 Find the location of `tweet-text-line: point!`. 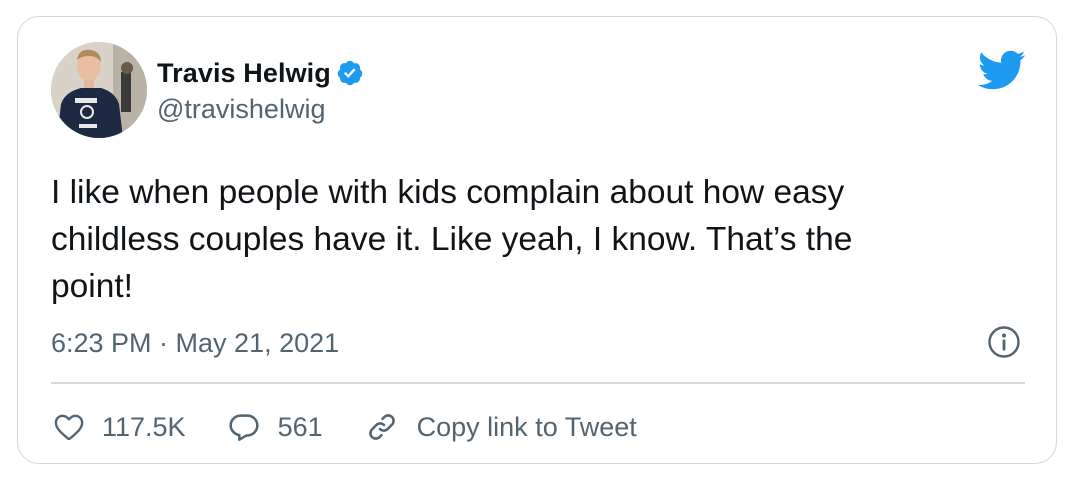

tweet-text-line: point! is located at coordinates (92, 286).